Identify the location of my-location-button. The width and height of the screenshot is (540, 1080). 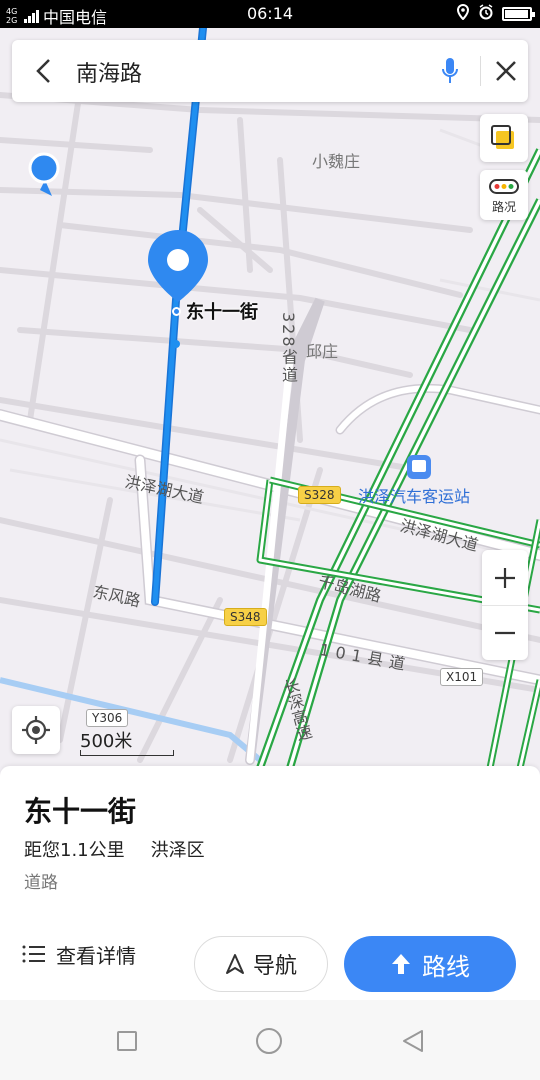
(36, 730).